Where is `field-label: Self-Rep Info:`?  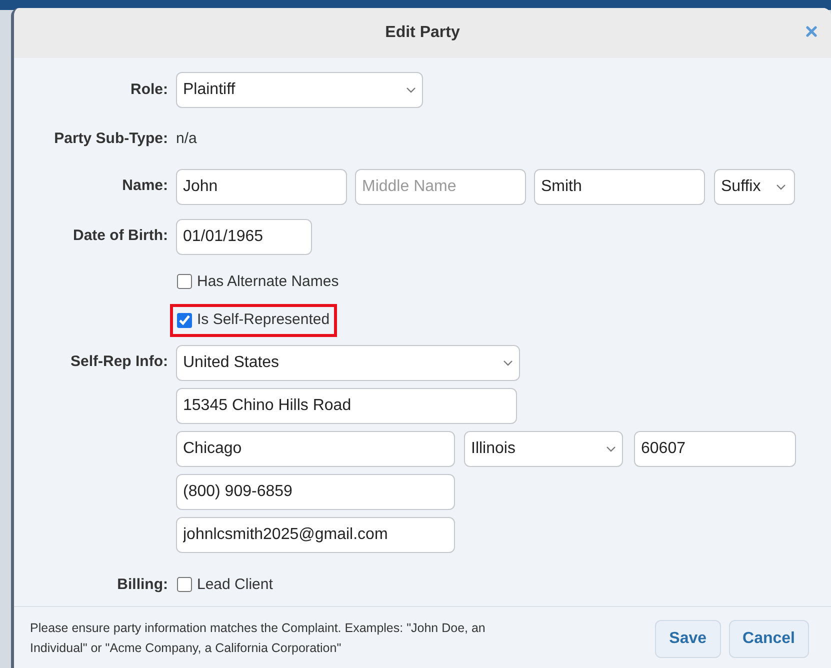 field-label: Self-Rep Info: is located at coordinates (119, 362).